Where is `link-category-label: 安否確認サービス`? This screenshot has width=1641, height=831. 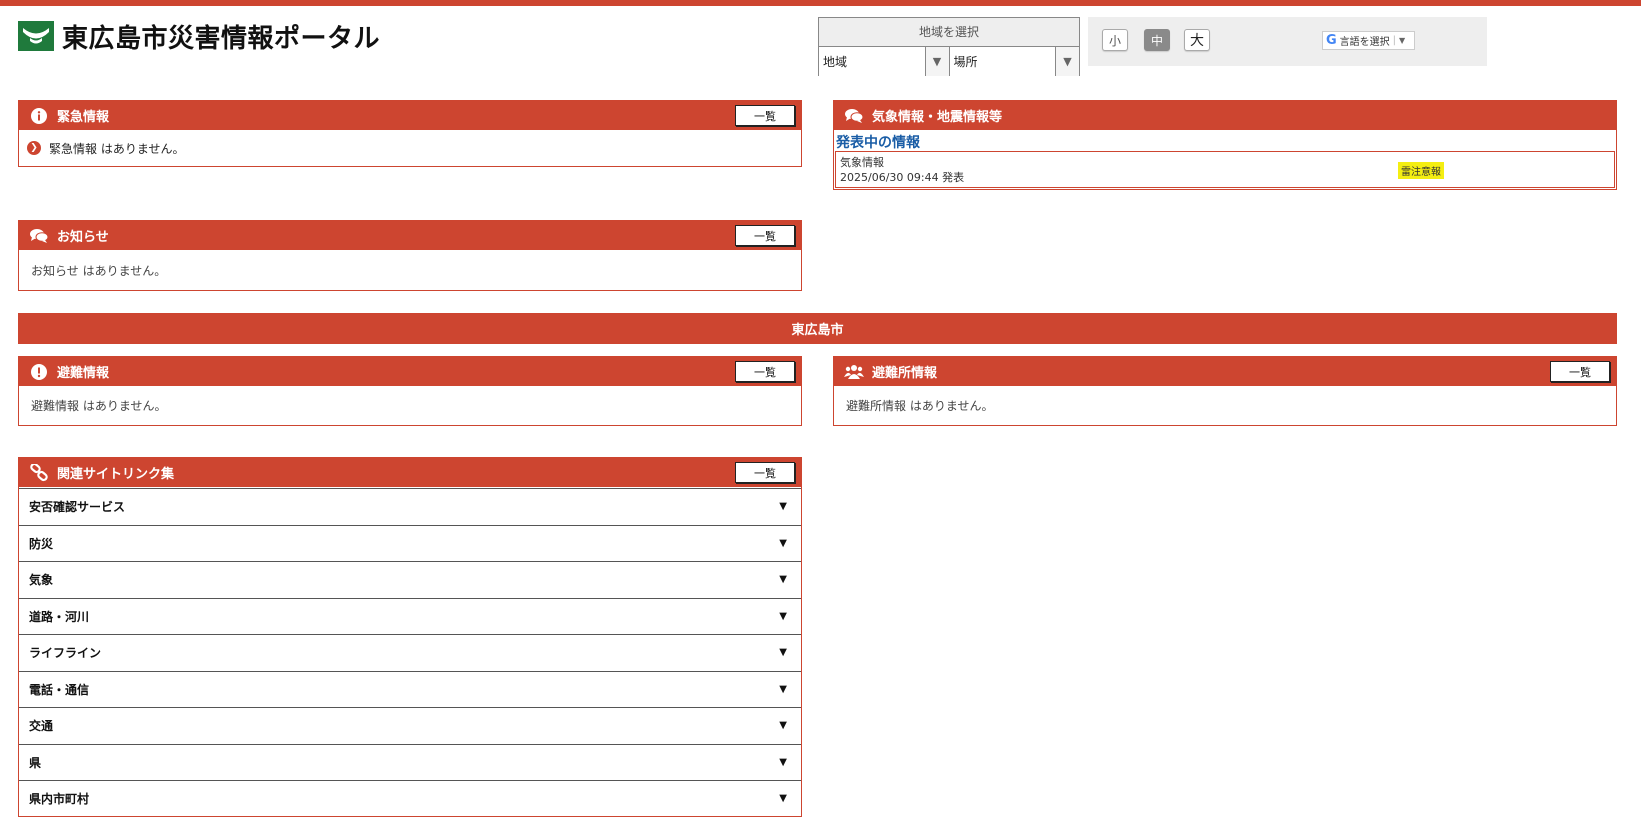 link-category-label: 安否確認サービス is located at coordinates (77, 507).